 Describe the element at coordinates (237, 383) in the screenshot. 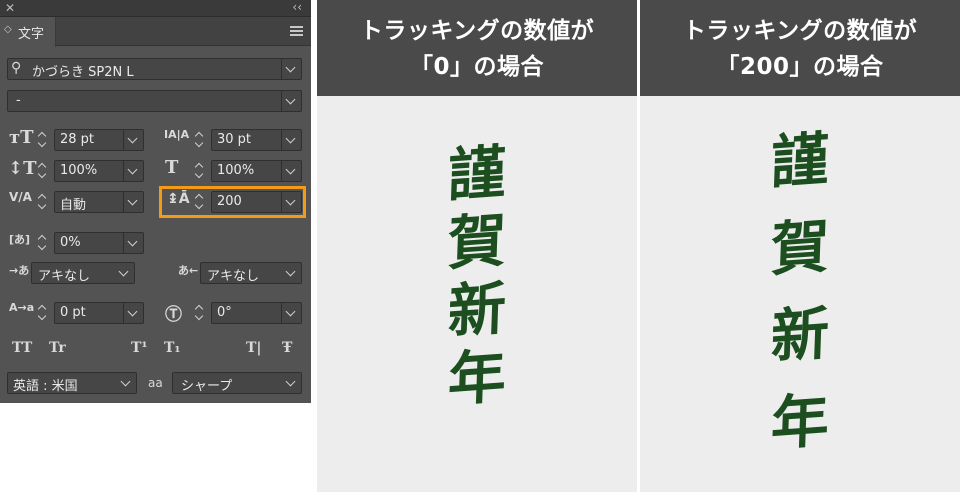

I see `antialias-select: シャープ` at that location.